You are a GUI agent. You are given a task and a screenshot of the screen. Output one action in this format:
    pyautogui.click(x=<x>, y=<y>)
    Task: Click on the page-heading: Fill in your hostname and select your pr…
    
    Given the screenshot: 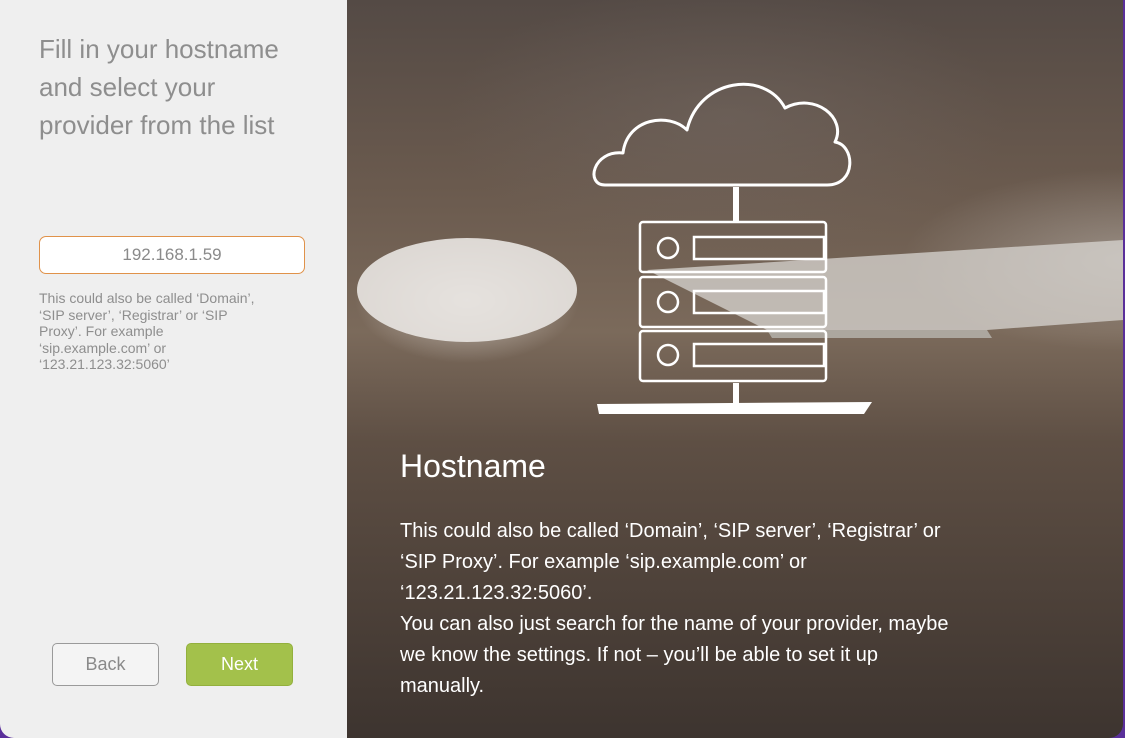 What is the action you would take?
    pyautogui.click(x=159, y=87)
    